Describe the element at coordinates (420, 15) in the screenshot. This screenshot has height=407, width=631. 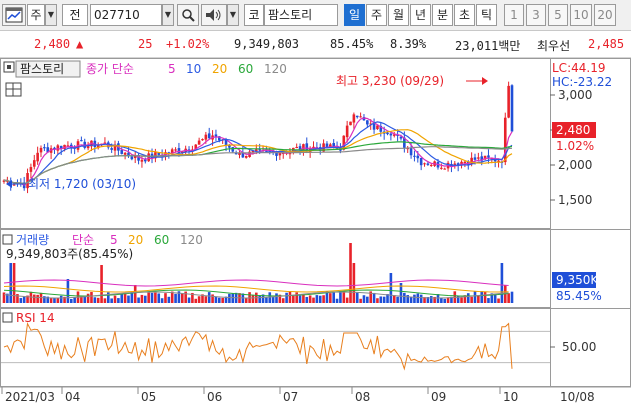
I see `period-button-3: 년` at that location.